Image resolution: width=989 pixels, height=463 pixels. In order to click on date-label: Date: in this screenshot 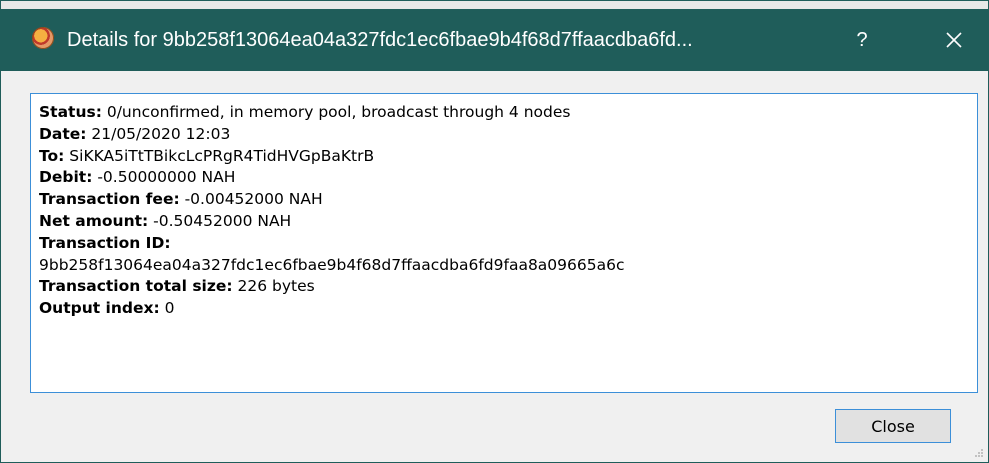, I will do `click(63, 133)`.